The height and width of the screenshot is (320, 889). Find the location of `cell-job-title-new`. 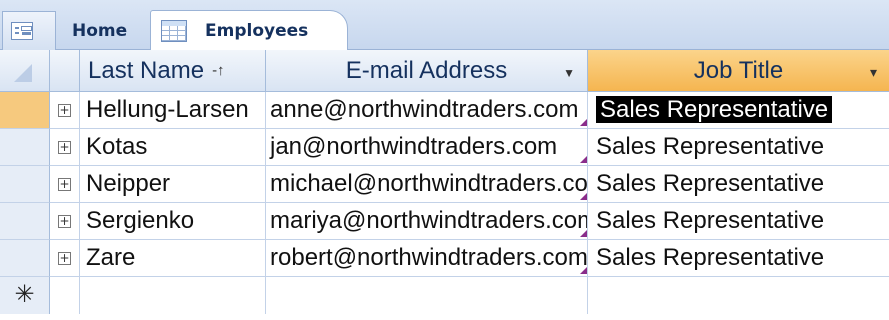

cell-job-title-new is located at coordinates (738, 295).